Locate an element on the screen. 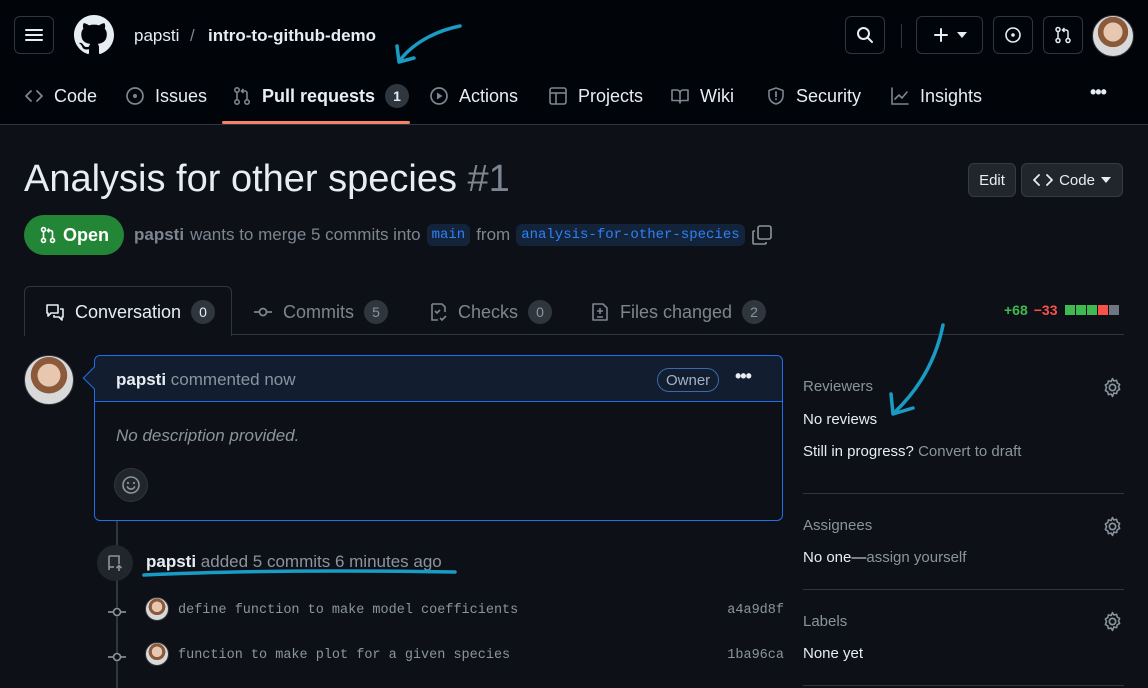 This screenshot has height=688, width=1148. add-reaction-button is located at coordinates (131, 485).